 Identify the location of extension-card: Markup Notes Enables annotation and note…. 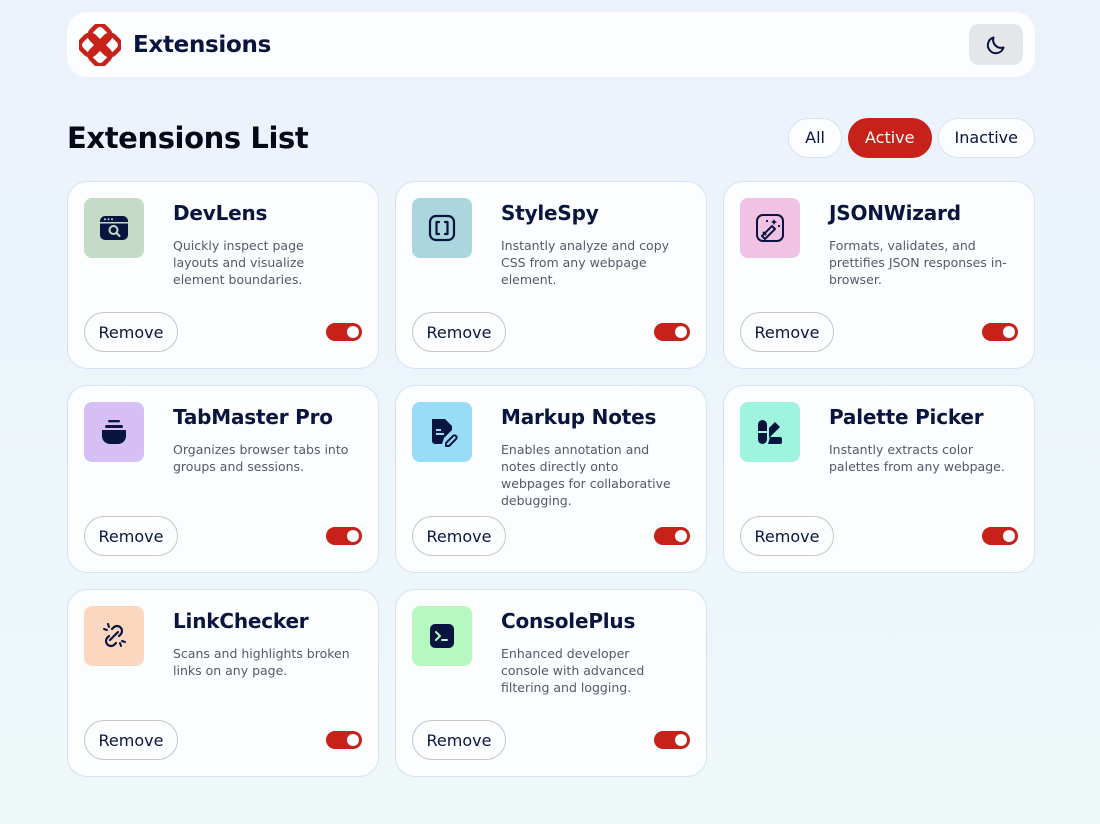
(551, 479).